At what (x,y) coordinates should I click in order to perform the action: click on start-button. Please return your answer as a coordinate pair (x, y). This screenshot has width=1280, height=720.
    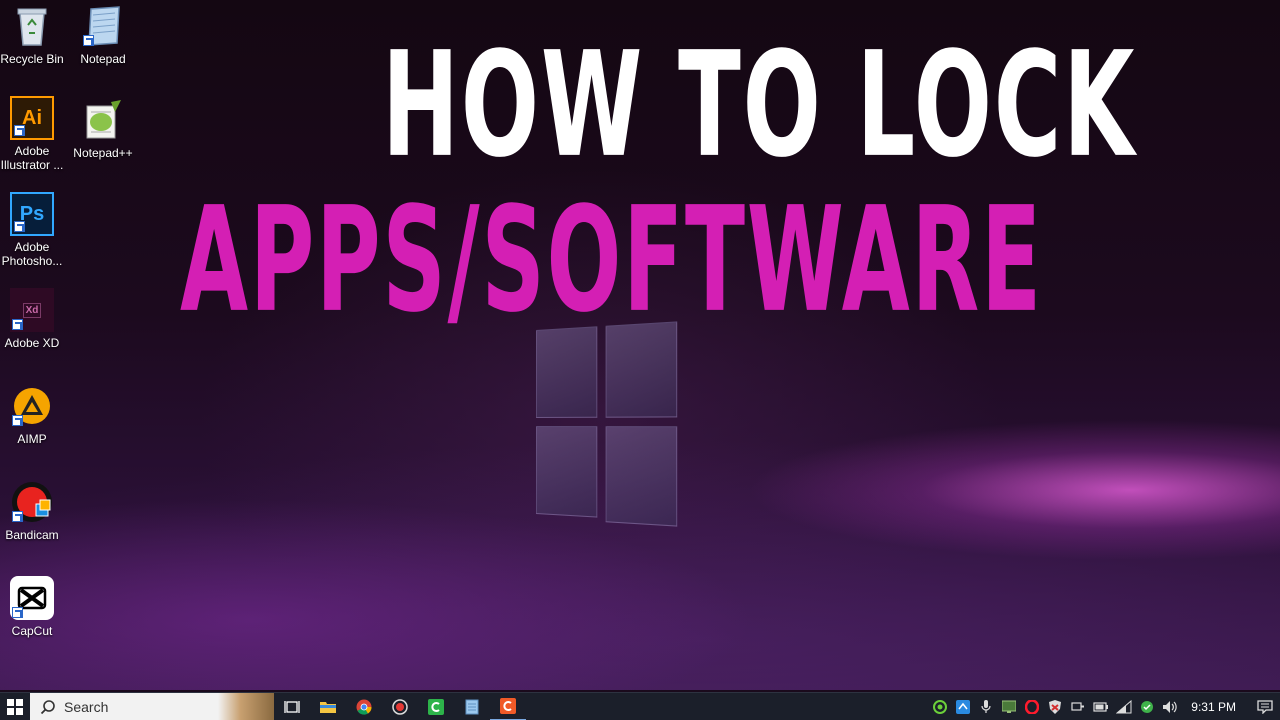
    Looking at the image, I should click on (15, 706).